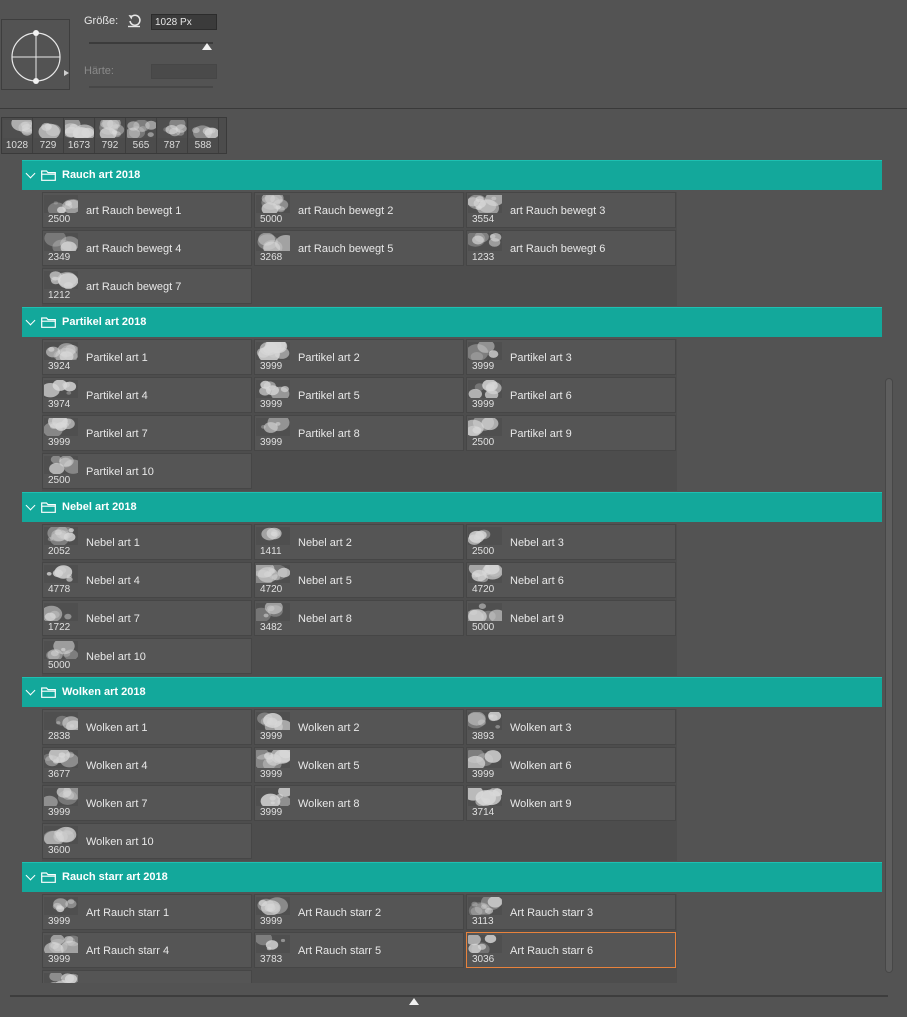  I want to click on brush-preset-item: 3999 Partikel art 5, so click(359, 395).